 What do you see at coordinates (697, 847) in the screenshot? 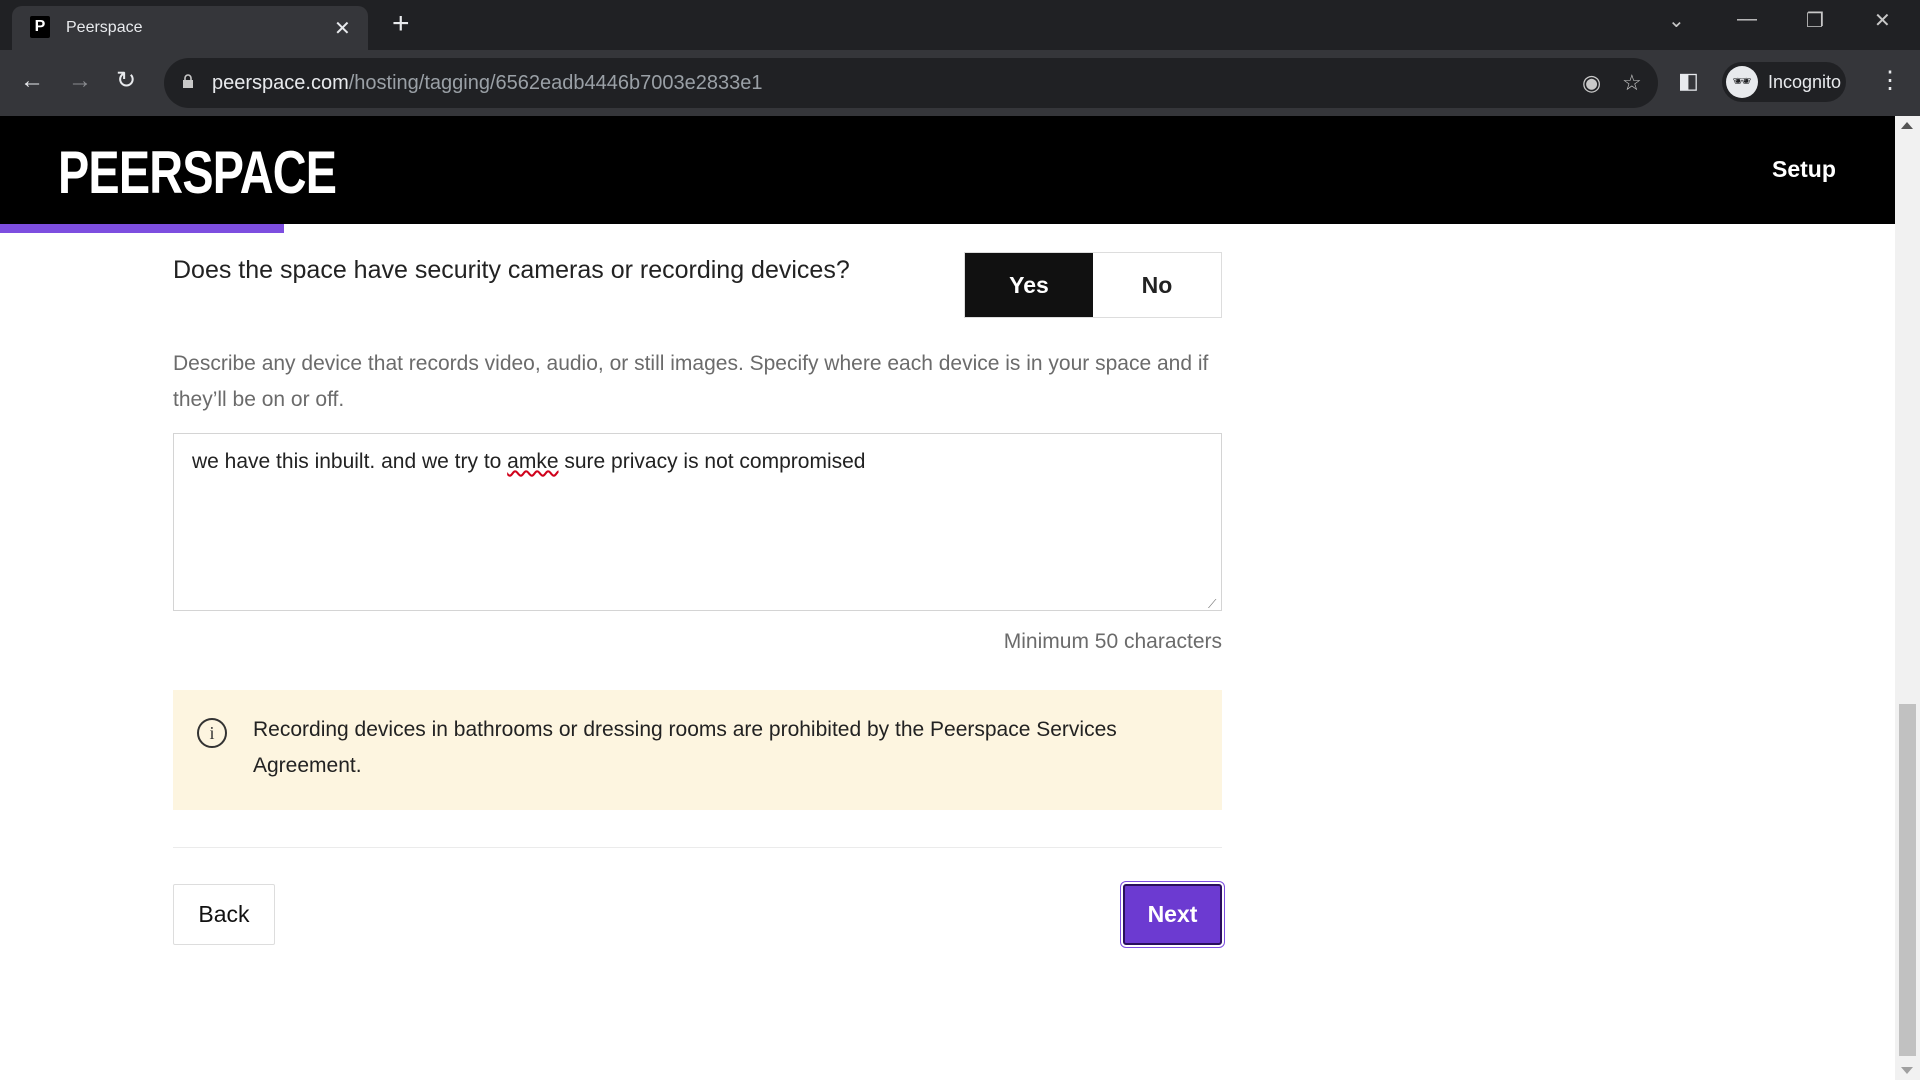
I see `divider` at bounding box center [697, 847].